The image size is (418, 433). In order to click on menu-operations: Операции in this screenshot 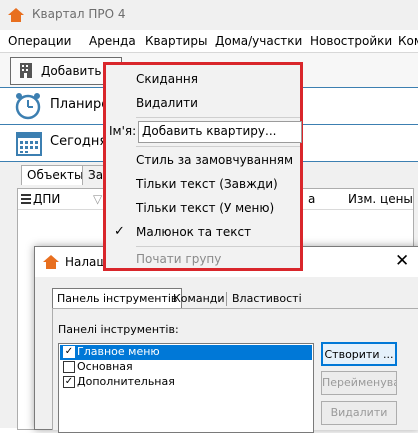, I will do `click(39, 41)`.